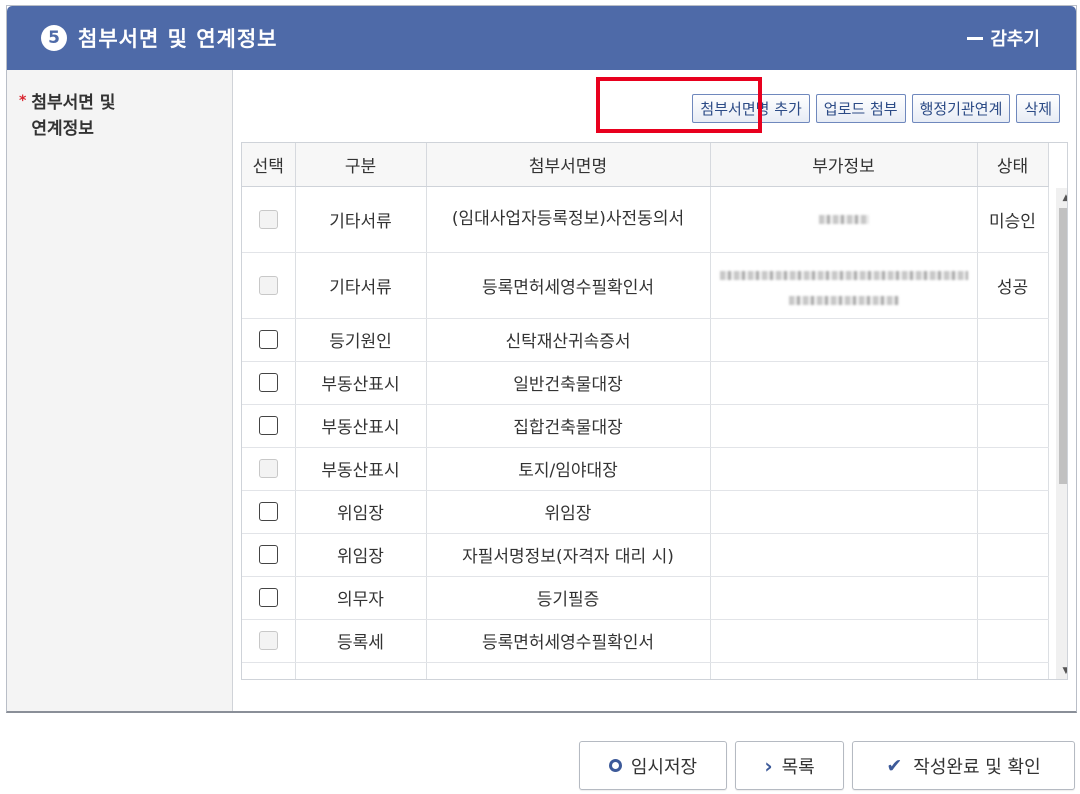  Describe the element at coordinates (751, 108) in the screenshot. I see `add-doc-name-button: 첨부서면명 추가` at that location.